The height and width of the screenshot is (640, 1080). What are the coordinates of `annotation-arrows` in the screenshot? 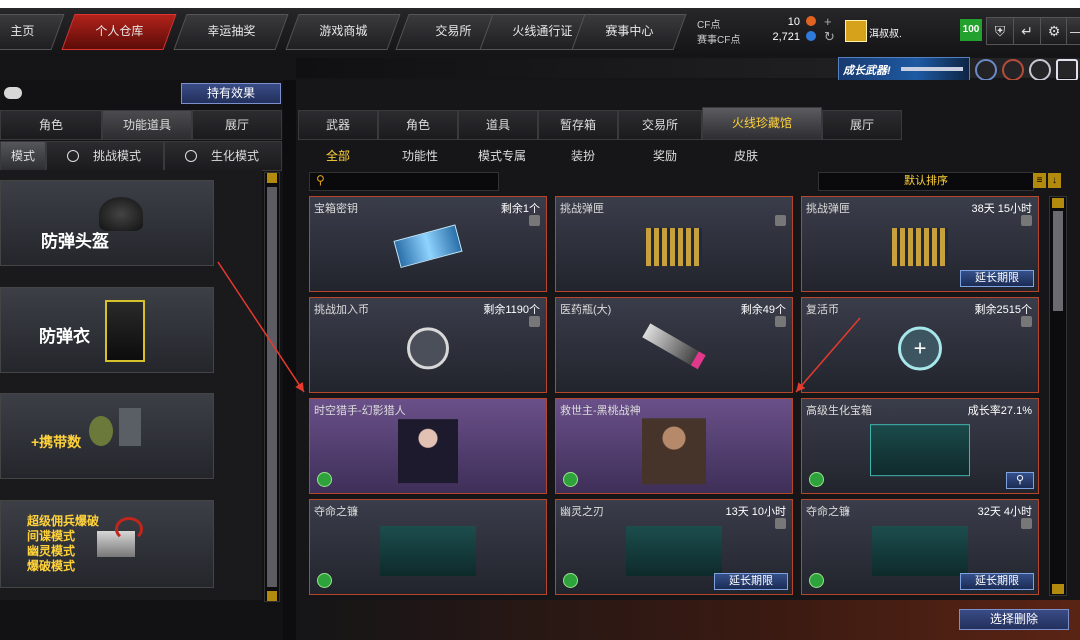 It's located at (539, 327).